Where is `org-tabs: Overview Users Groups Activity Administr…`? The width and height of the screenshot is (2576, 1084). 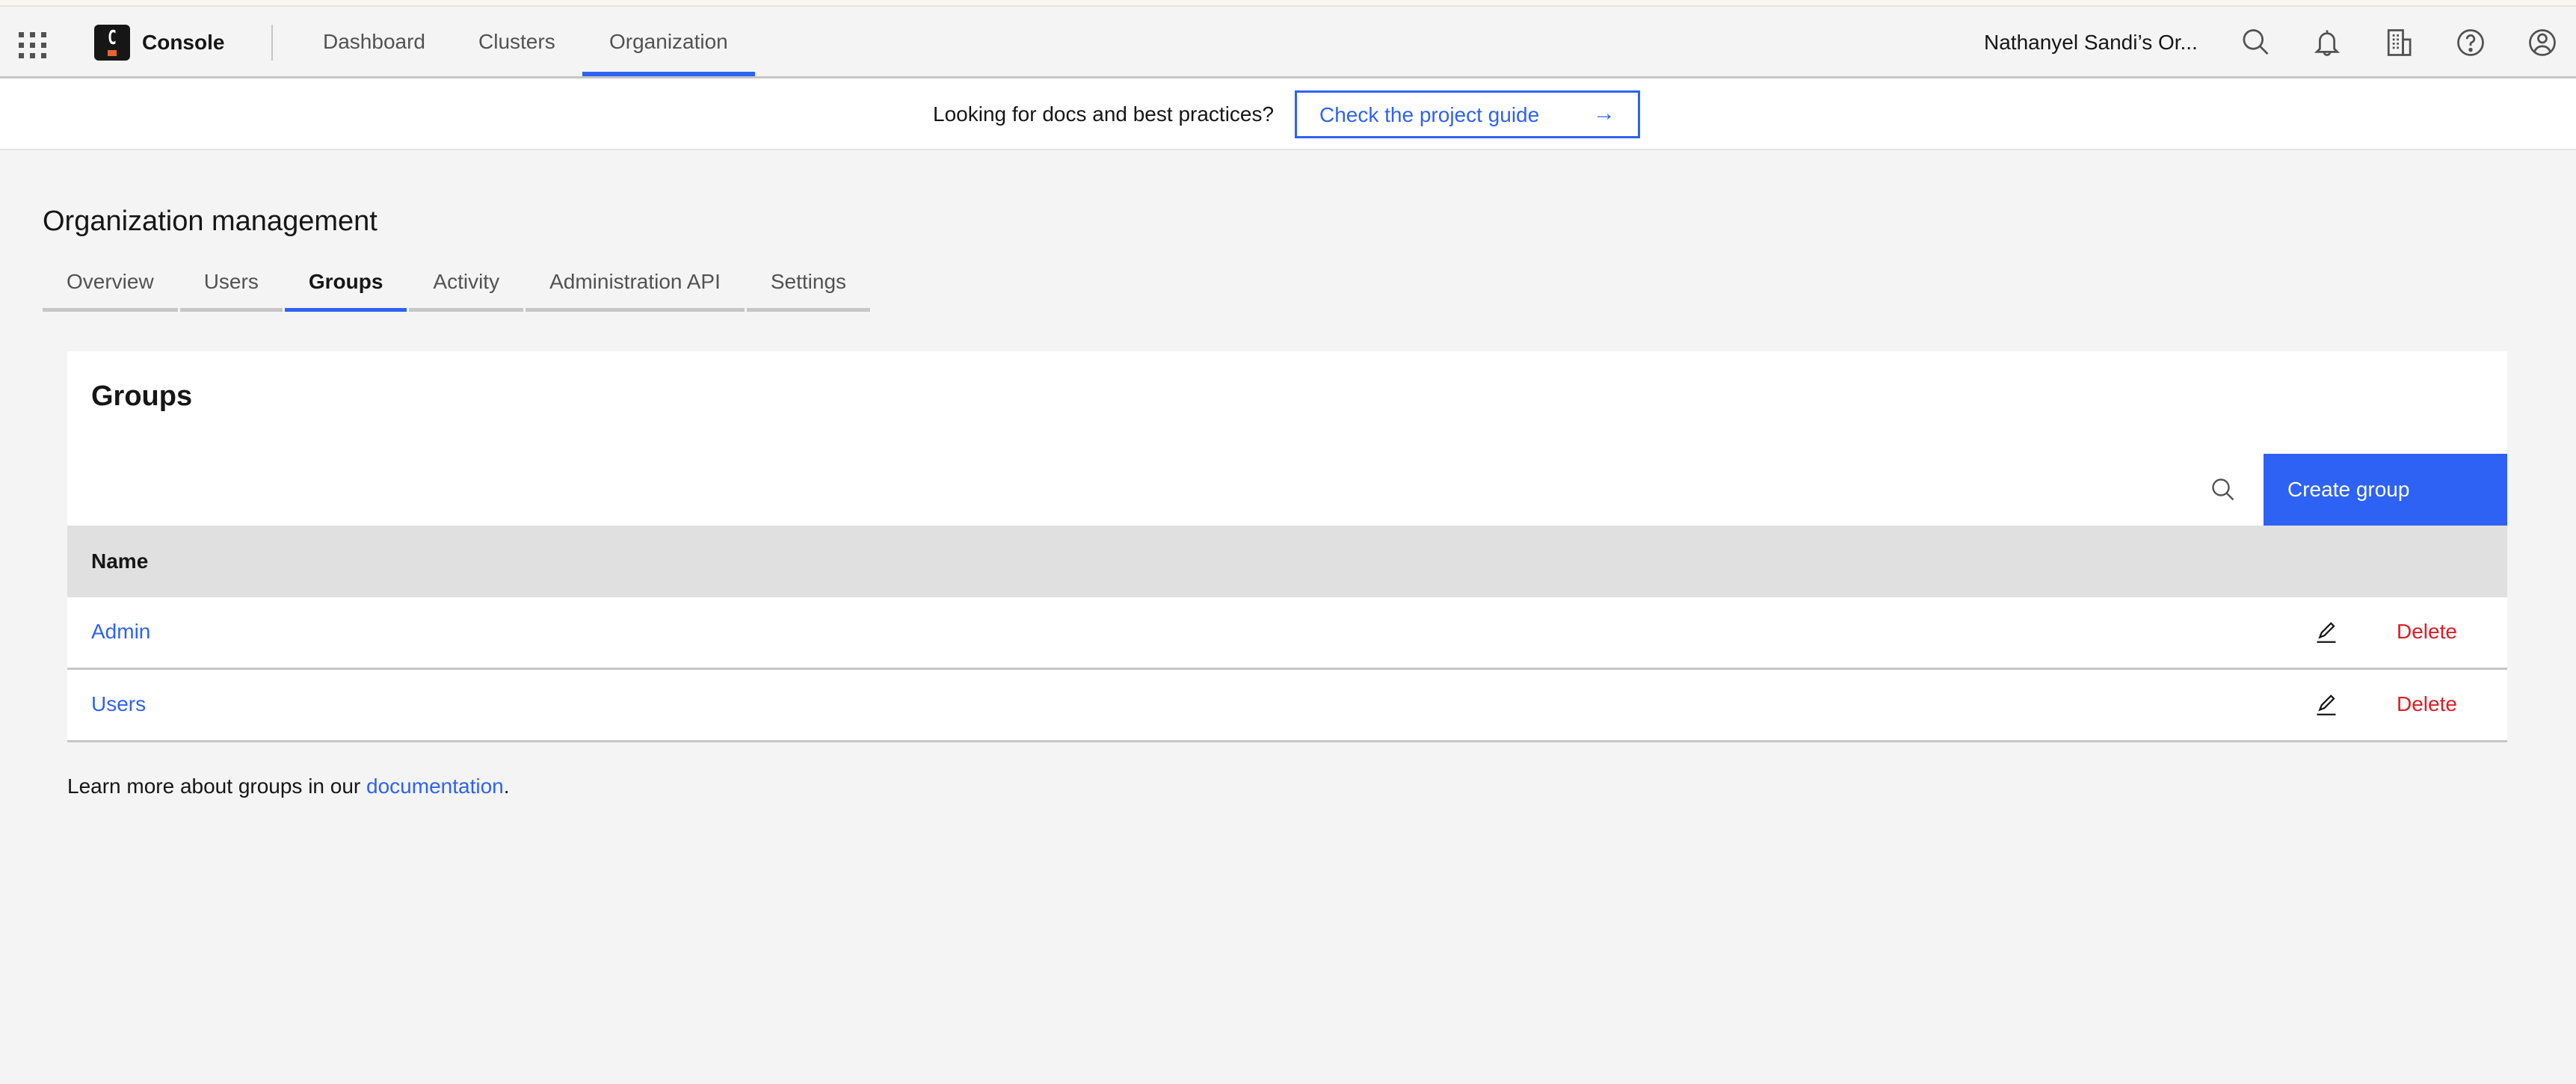 org-tabs: Overview Users Groups Activity Administr… is located at coordinates (457, 285).